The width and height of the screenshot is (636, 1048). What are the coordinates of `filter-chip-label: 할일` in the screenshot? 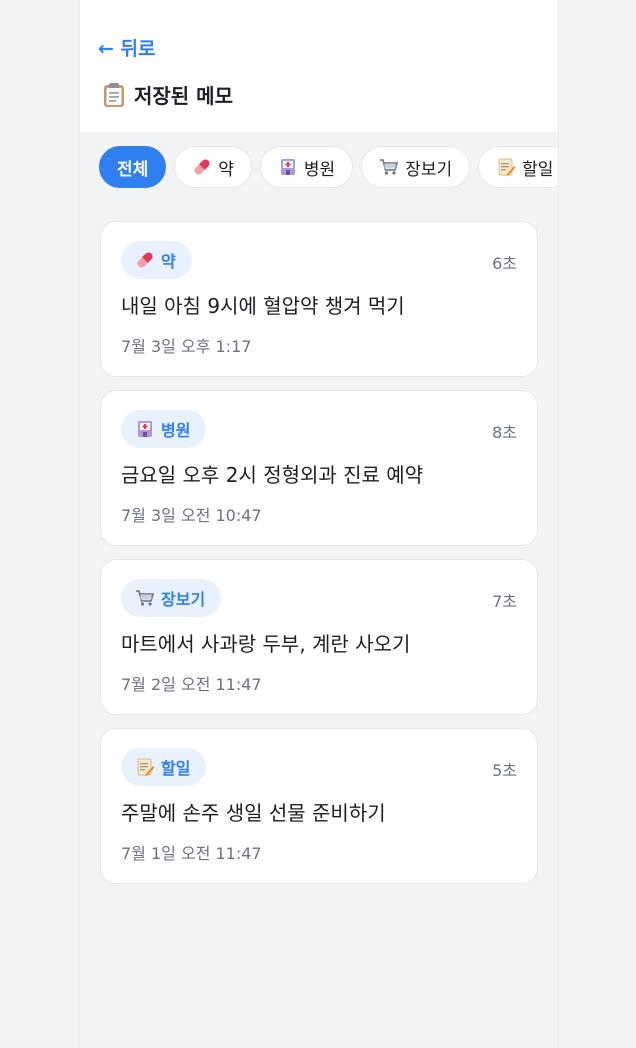 It's located at (538, 169).